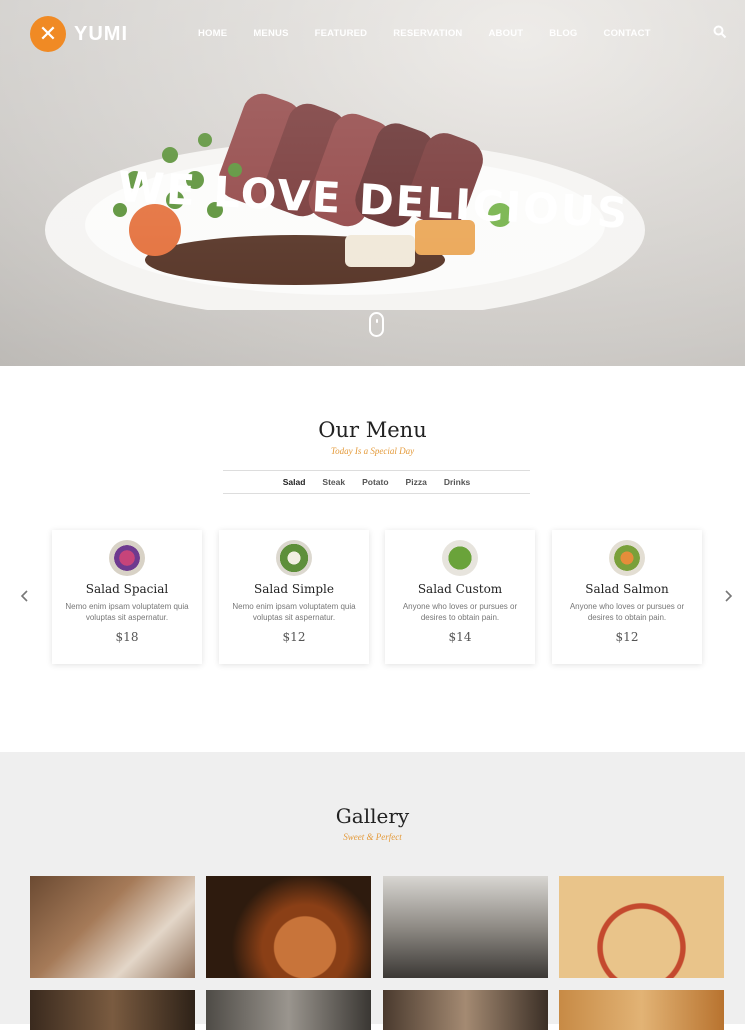 This screenshot has width=745, height=1030. Describe the element at coordinates (333, 482) in the screenshot. I see `tab-steak: Steak` at that location.